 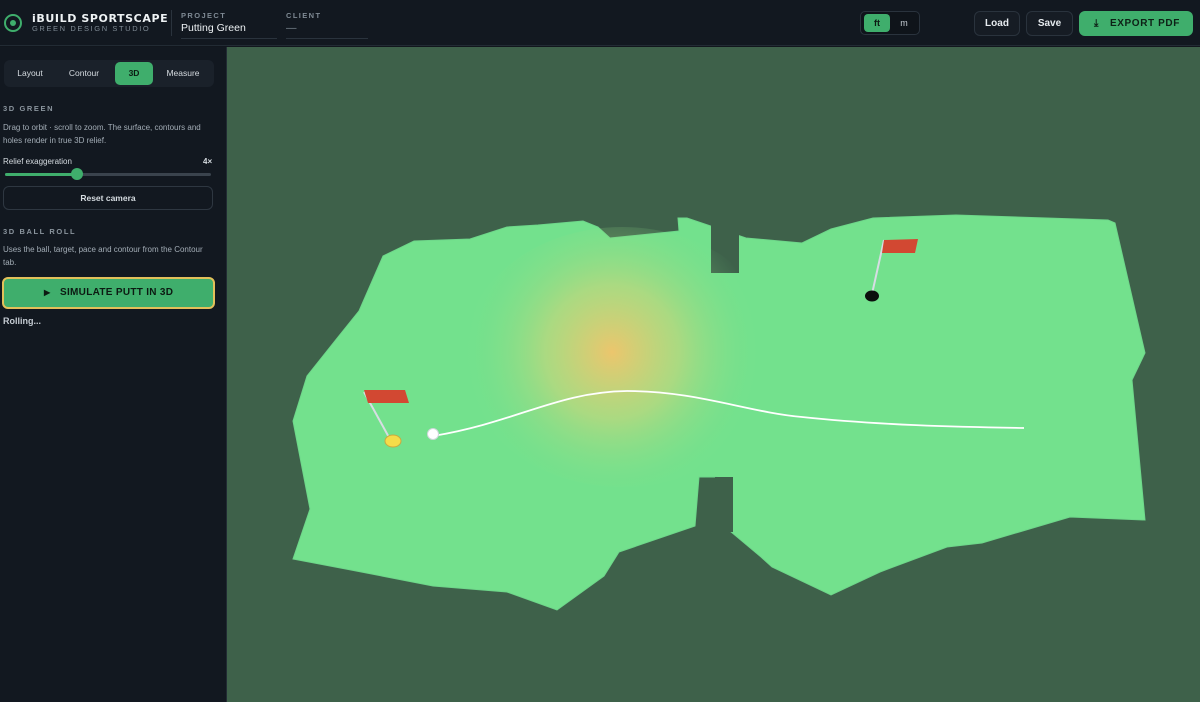 I want to click on tab-3d: 3D, so click(x=134, y=73).